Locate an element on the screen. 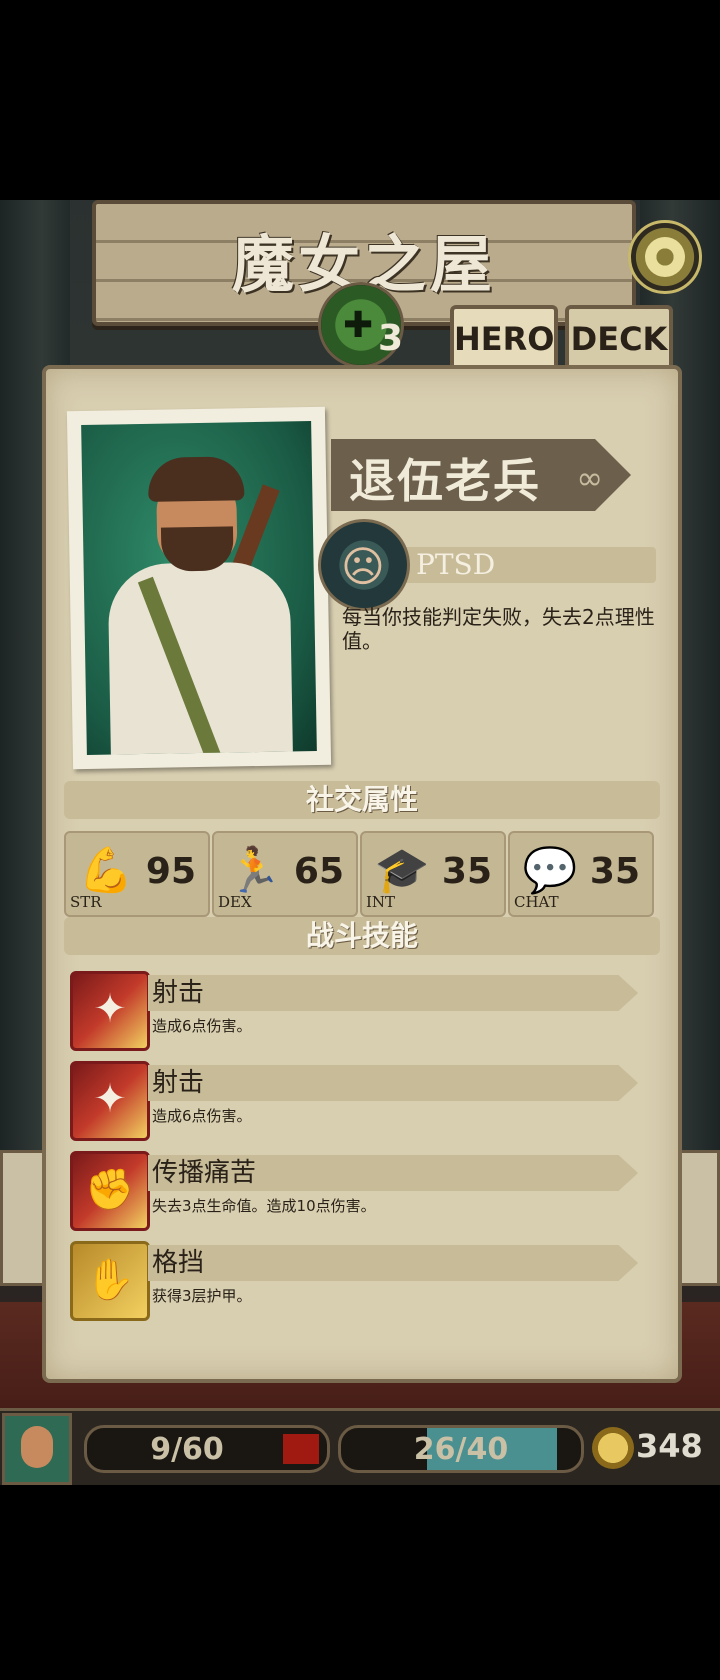 This screenshot has height=1680, width=720. settings-button is located at coordinates (665, 257).